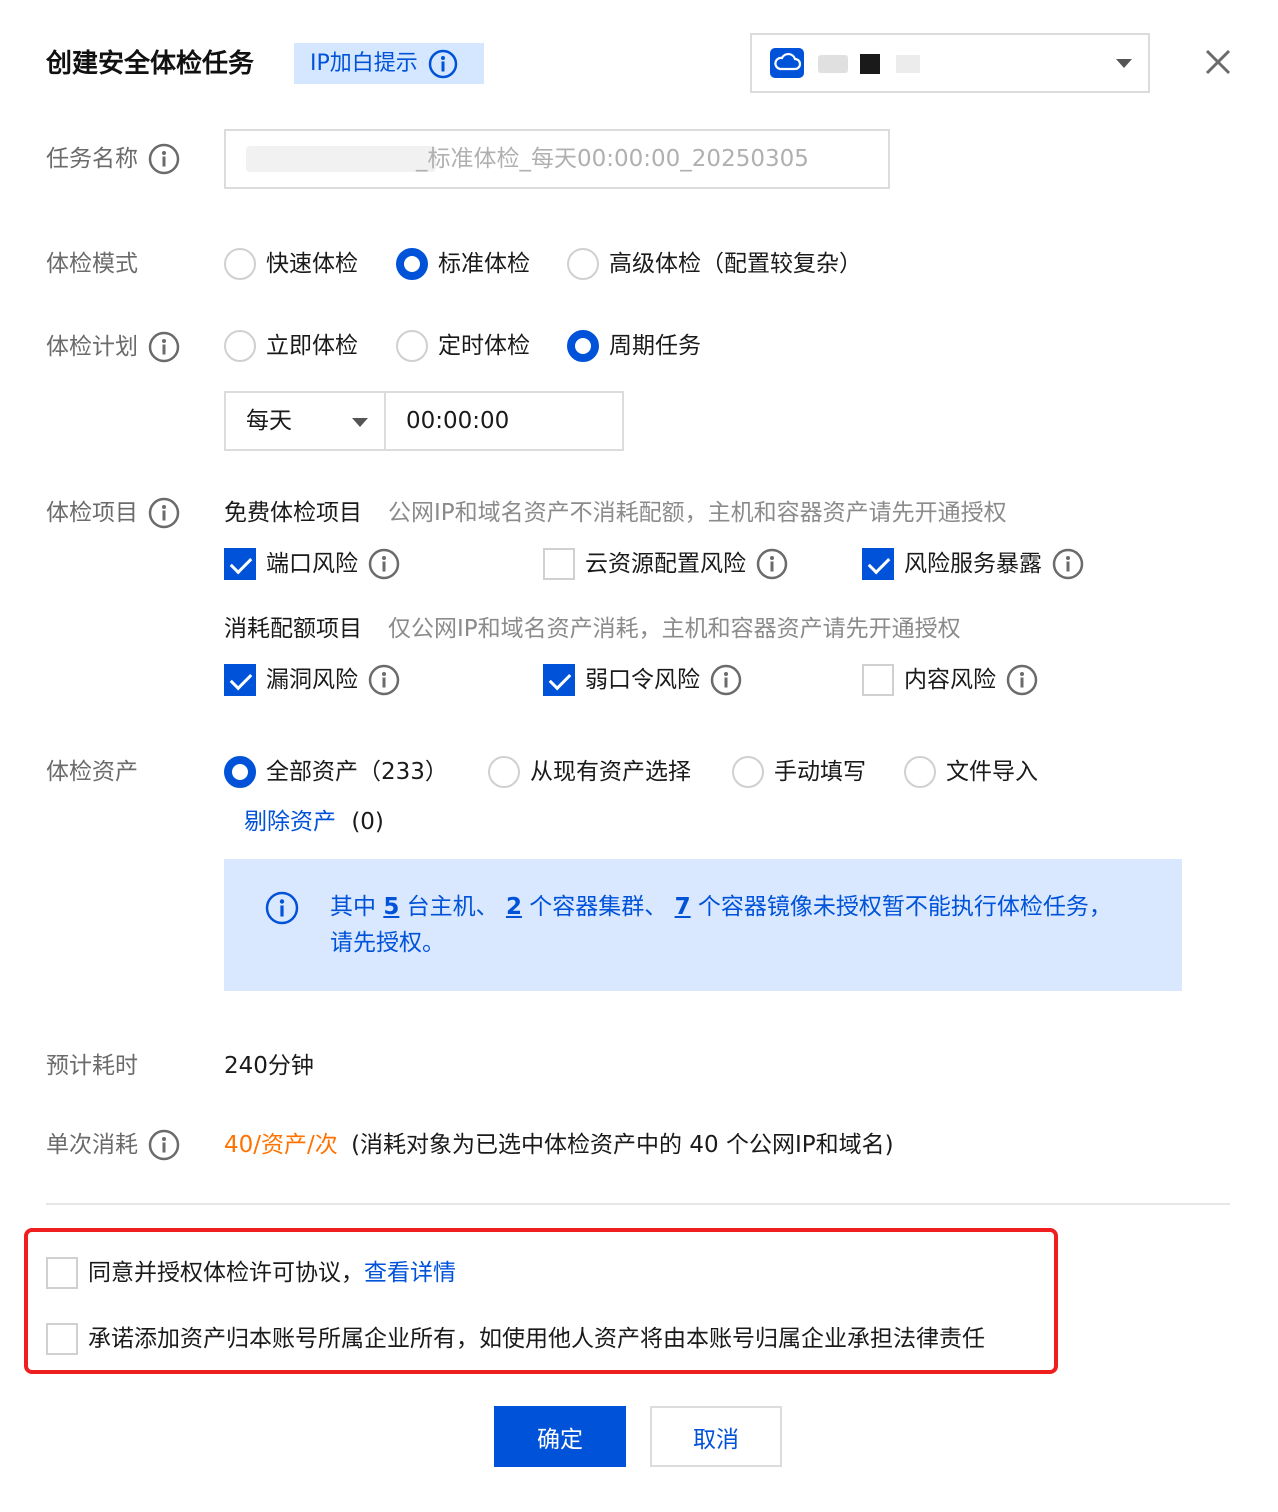 The height and width of the screenshot is (1512, 1278). What do you see at coordinates (290, 822) in the screenshot?
I see `exclude-assets-link: 剔除资产` at bounding box center [290, 822].